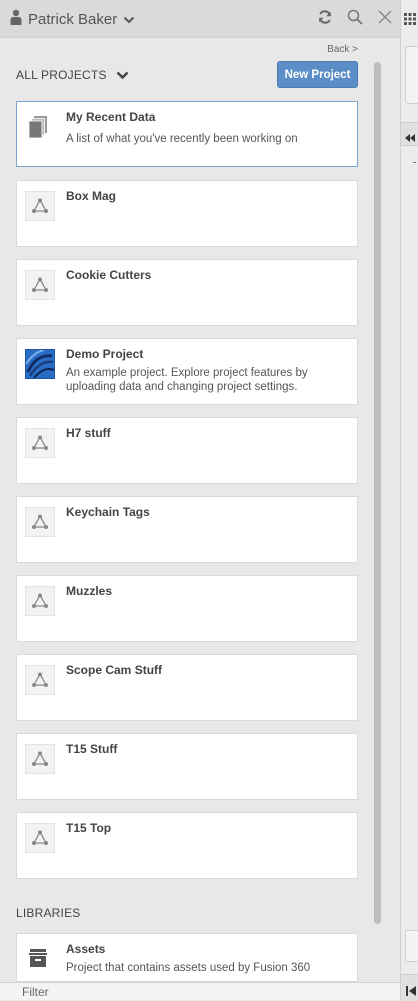 The height and width of the screenshot is (1001, 418). Describe the element at coordinates (325, 17) in the screenshot. I see `refresh-icon` at that location.